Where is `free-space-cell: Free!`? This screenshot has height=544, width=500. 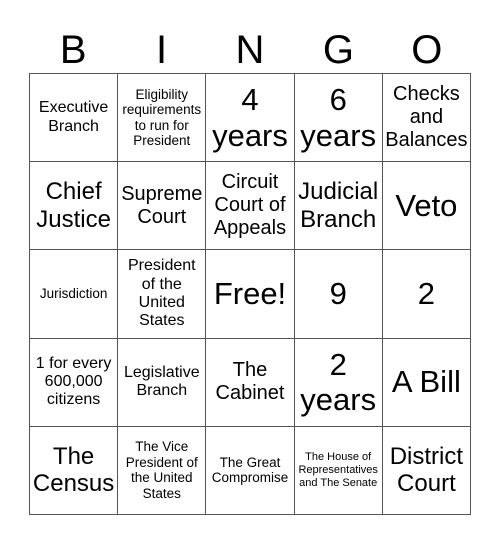
free-space-cell: Free! is located at coordinates (250, 294).